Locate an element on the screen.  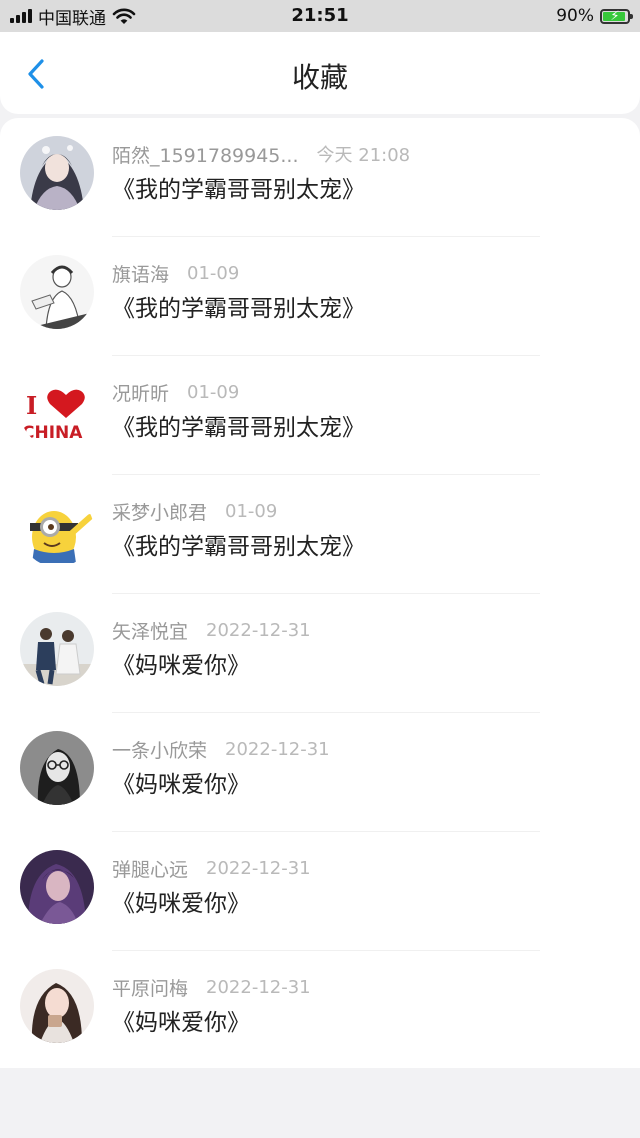
item-meta: 平原问梅 2022-12-31 is located at coordinates (211, 987).